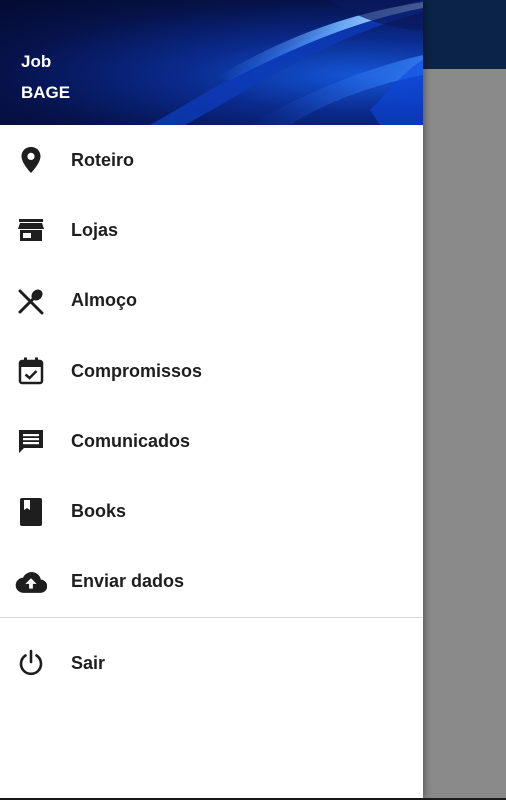 This screenshot has width=506, height=800. I want to click on menu-item-label: Almoço, so click(104, 300).